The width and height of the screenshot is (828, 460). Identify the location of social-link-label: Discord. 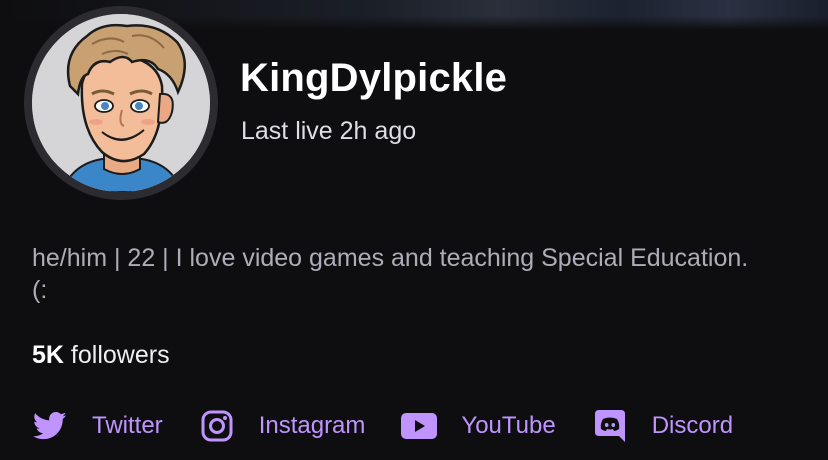
(692, 425).